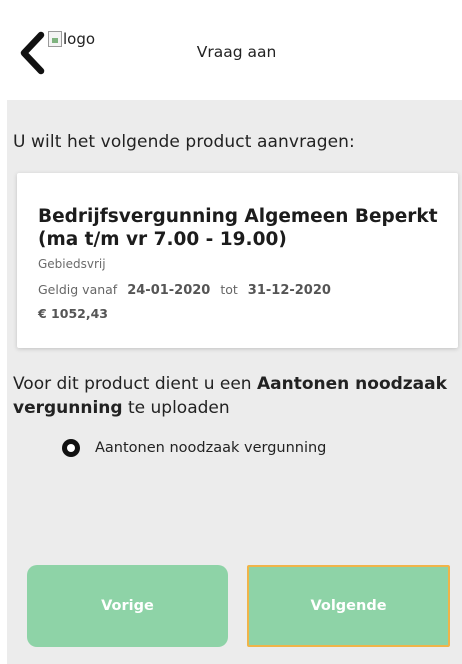 The image size is (462, 664). What do you see at coordinates (176, 408) in the screenshot?
I see `notice-suffix: te uploaden` at bounding box center [176, 408].